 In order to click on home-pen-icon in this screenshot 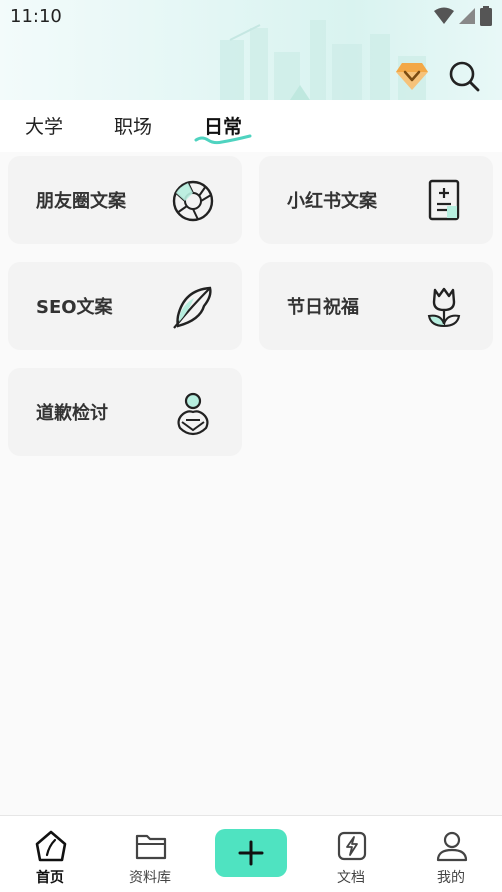, I will do `click(51, 846)`.